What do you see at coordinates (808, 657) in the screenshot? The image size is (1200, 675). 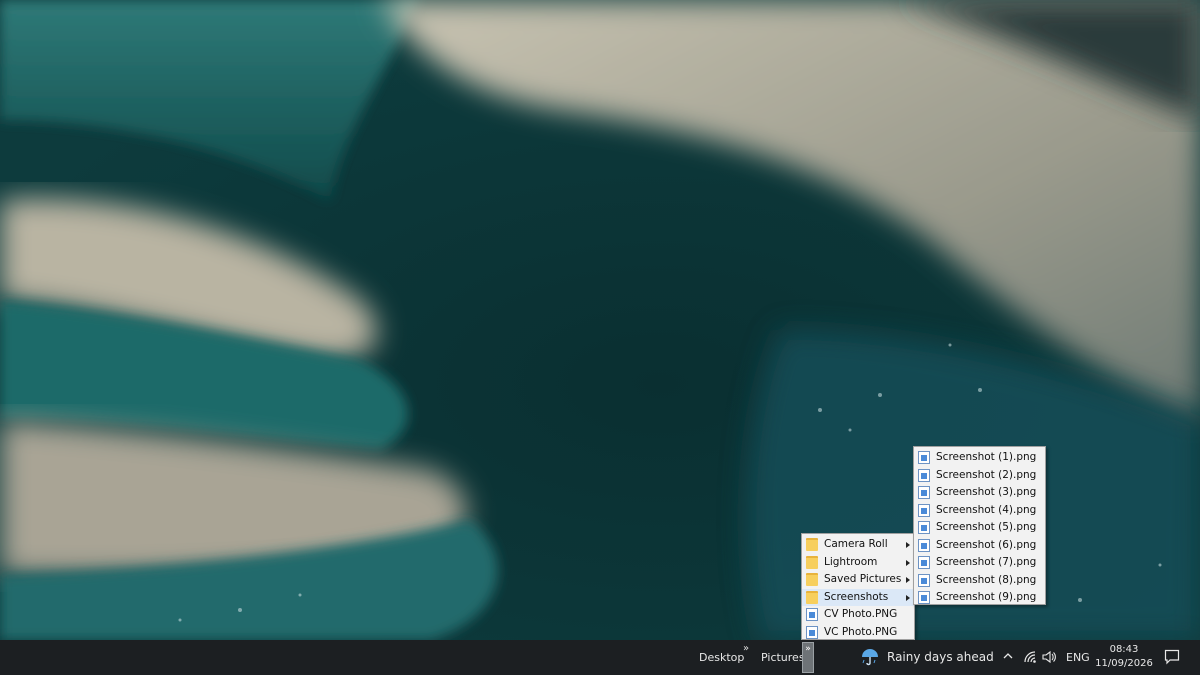 I see `pictures-chevron-button: »` at bounding box center [808, 657].